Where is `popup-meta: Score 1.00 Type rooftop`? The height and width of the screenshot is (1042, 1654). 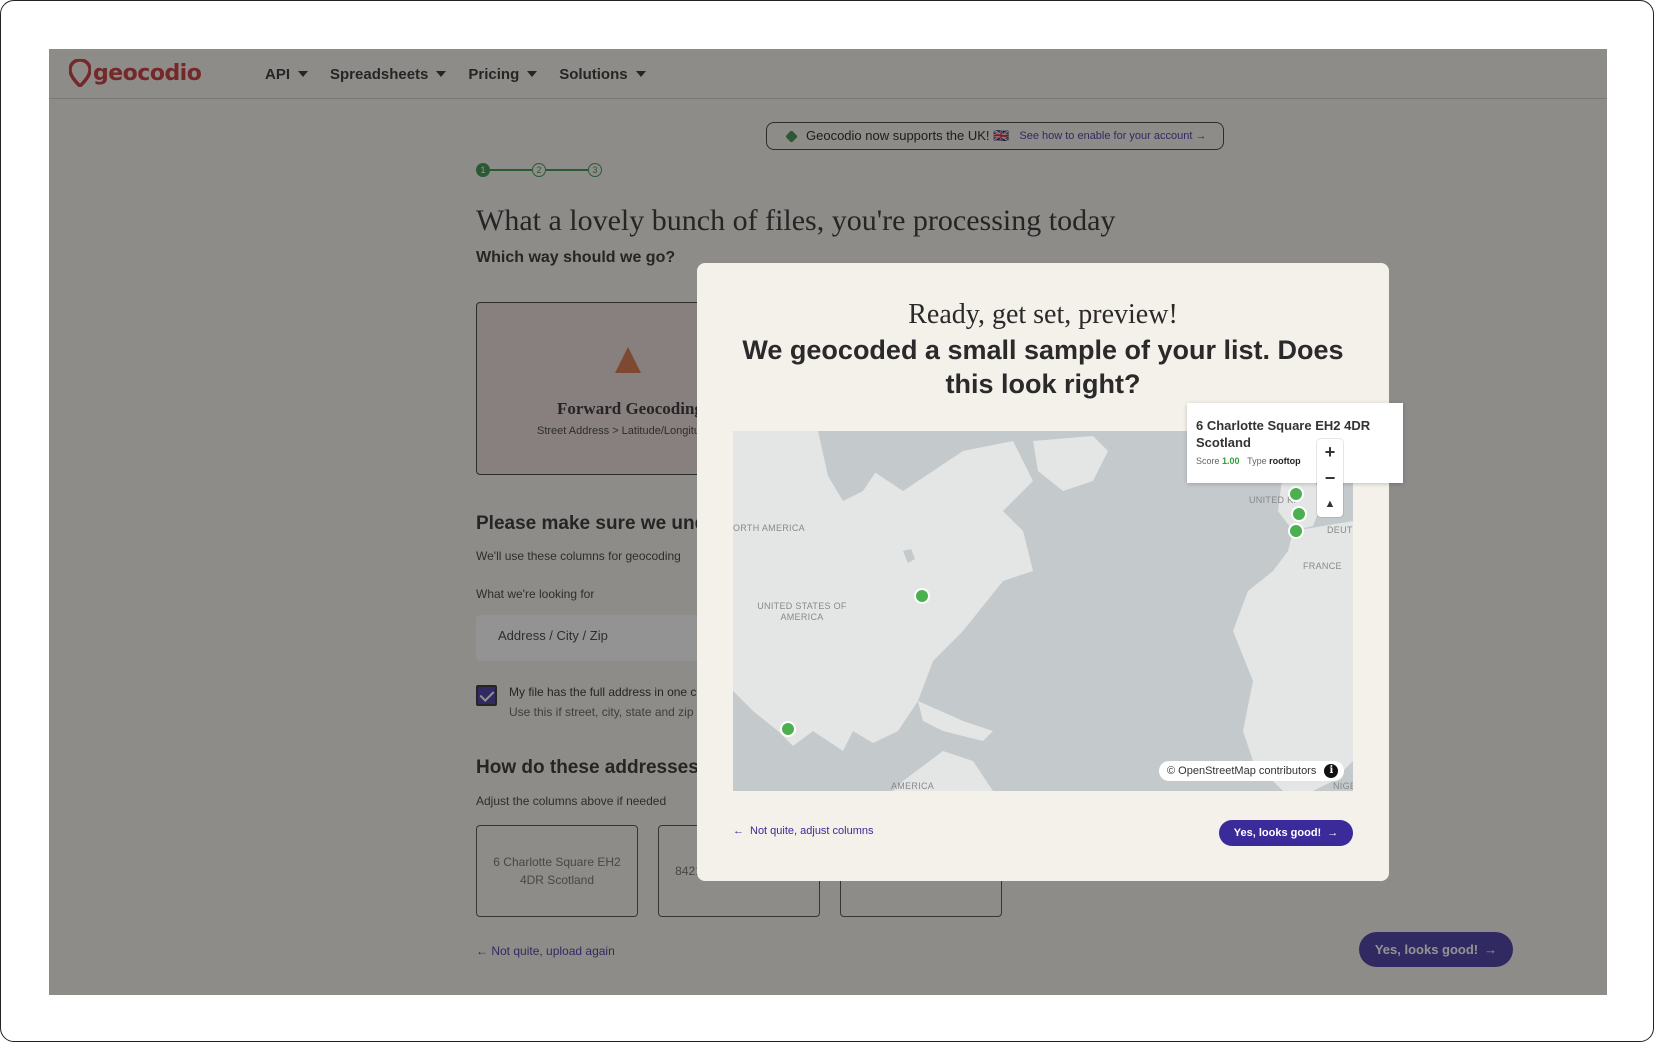 popup-meta: Score 1.00 Type rooftop is located at coordinates (1248, 461).